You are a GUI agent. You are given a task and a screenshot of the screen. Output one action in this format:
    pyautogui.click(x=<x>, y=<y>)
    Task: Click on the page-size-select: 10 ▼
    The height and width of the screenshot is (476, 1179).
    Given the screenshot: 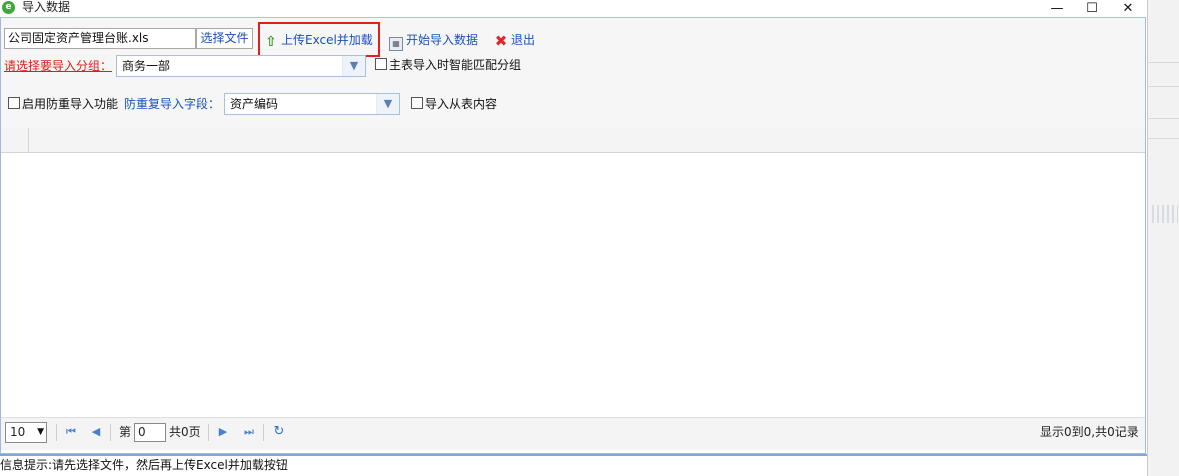 What is the action you would take?
    pyautogui.click(x=26, y=432)
    